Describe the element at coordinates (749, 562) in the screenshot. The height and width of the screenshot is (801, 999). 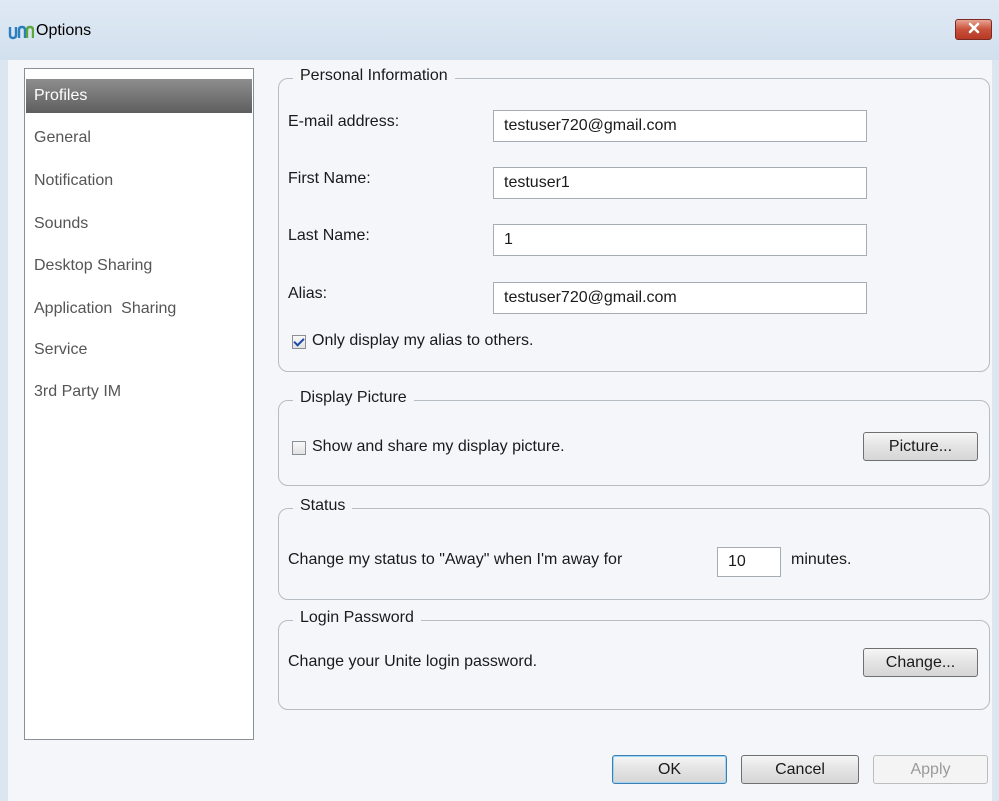
I see `away-minutes-input: 10` at that location.